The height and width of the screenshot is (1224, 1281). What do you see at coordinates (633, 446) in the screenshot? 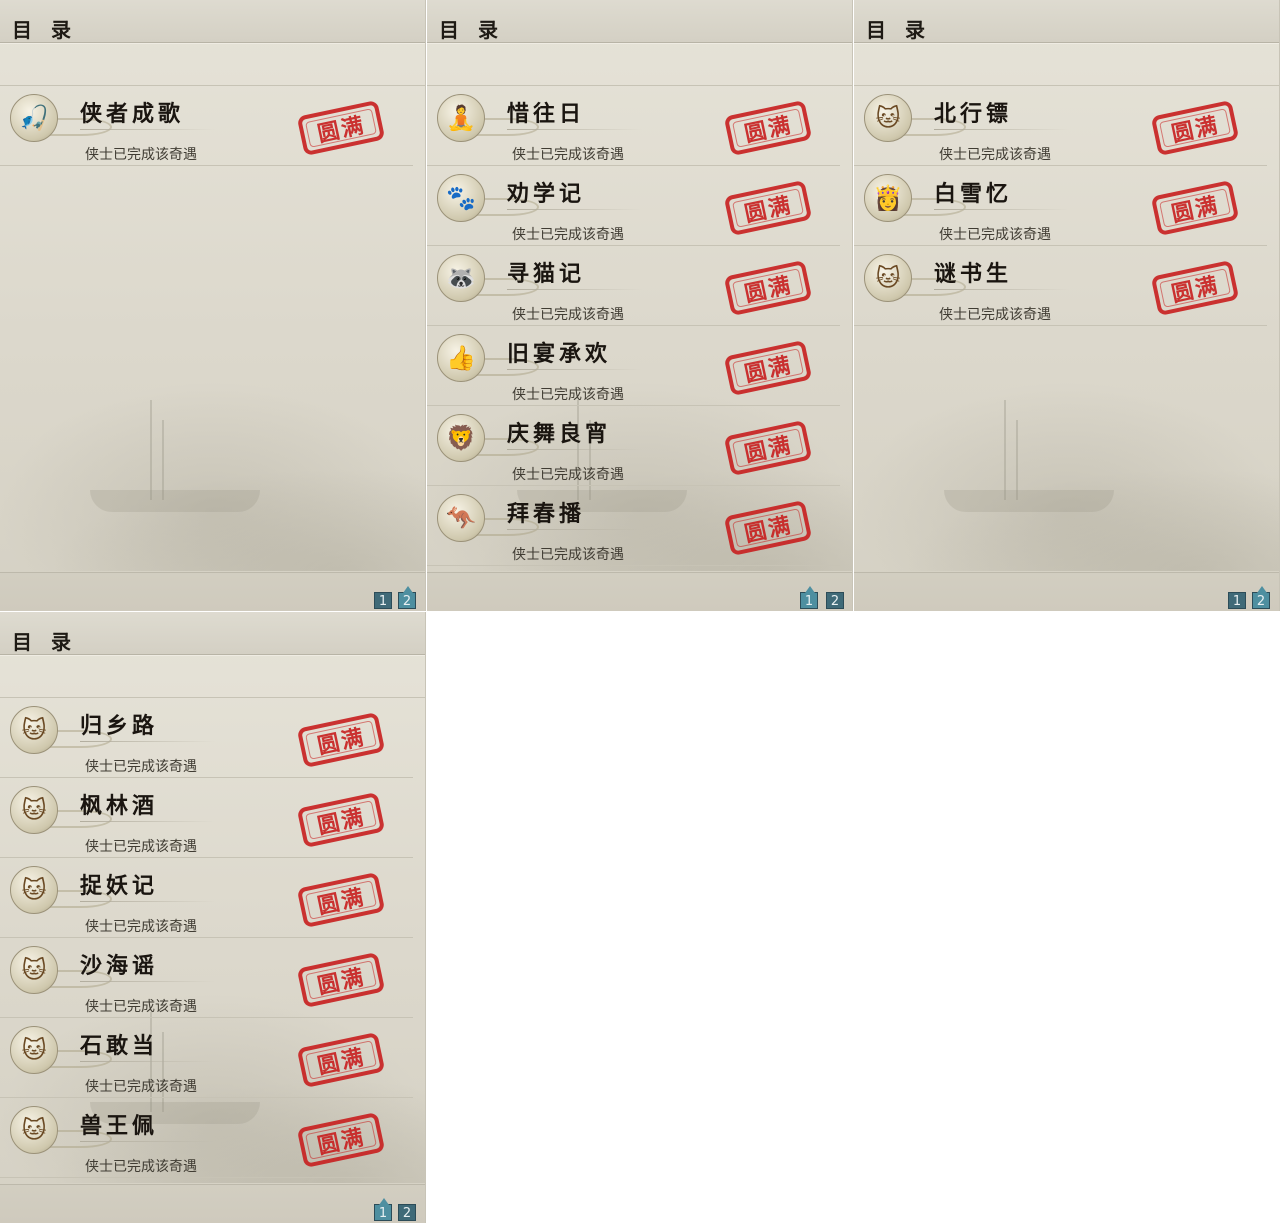
I see `adventure-list-item: 🦁 庆舞良宵侠士已完成该奇遇 圆满` at bounding box center [633, 446].